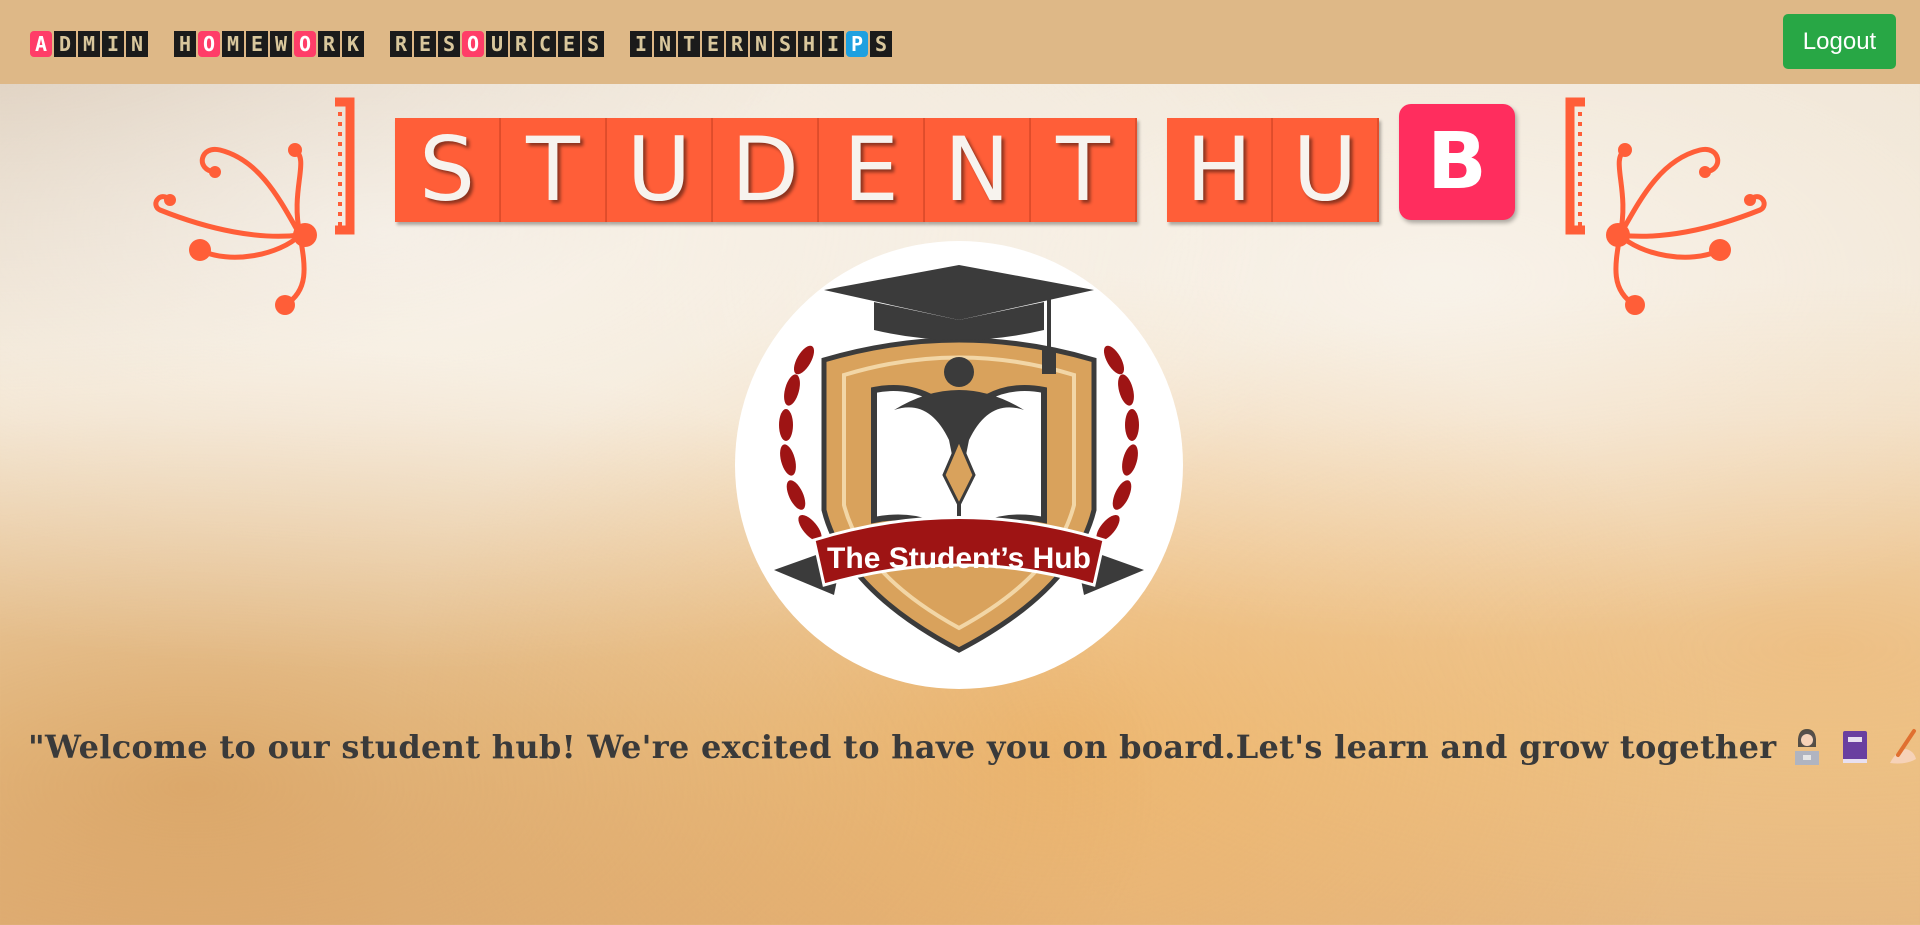 The height and width of the screenshot is (925, 1920). I want to click on left-bracket-icon, so click(345, 166).